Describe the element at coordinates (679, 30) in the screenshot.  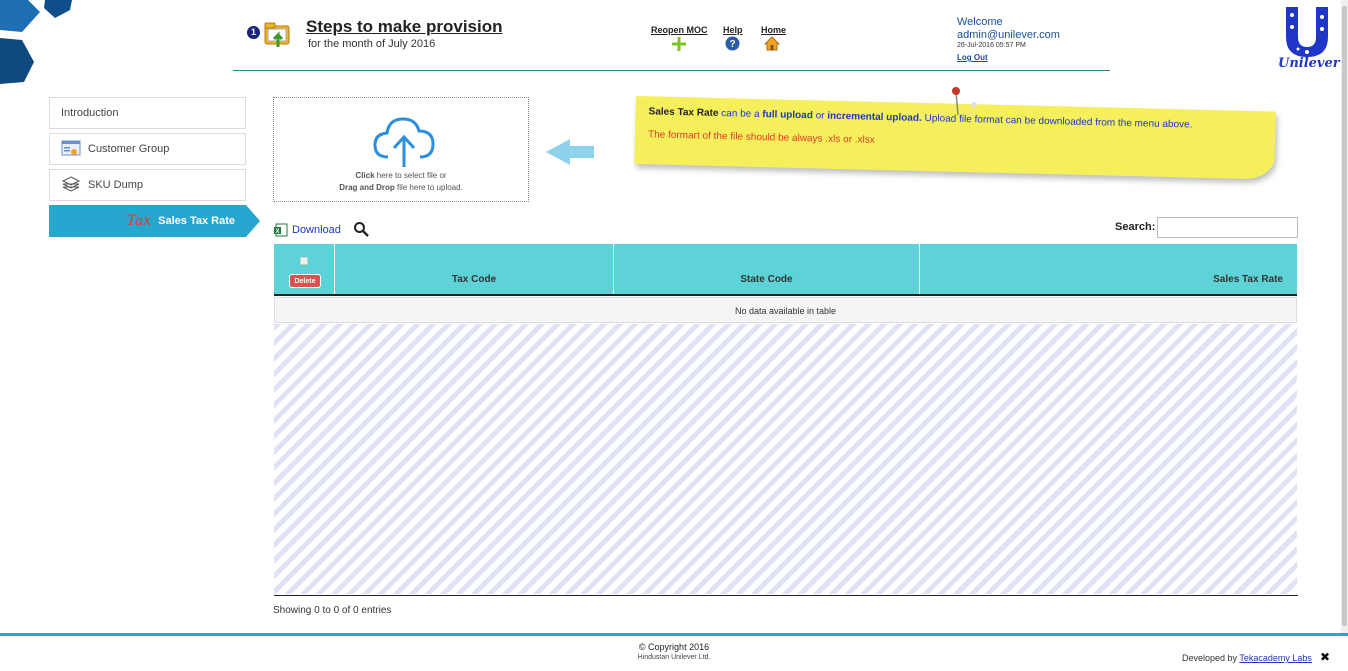
I see `reopen-moc-link: Reopen MOC` at that location.